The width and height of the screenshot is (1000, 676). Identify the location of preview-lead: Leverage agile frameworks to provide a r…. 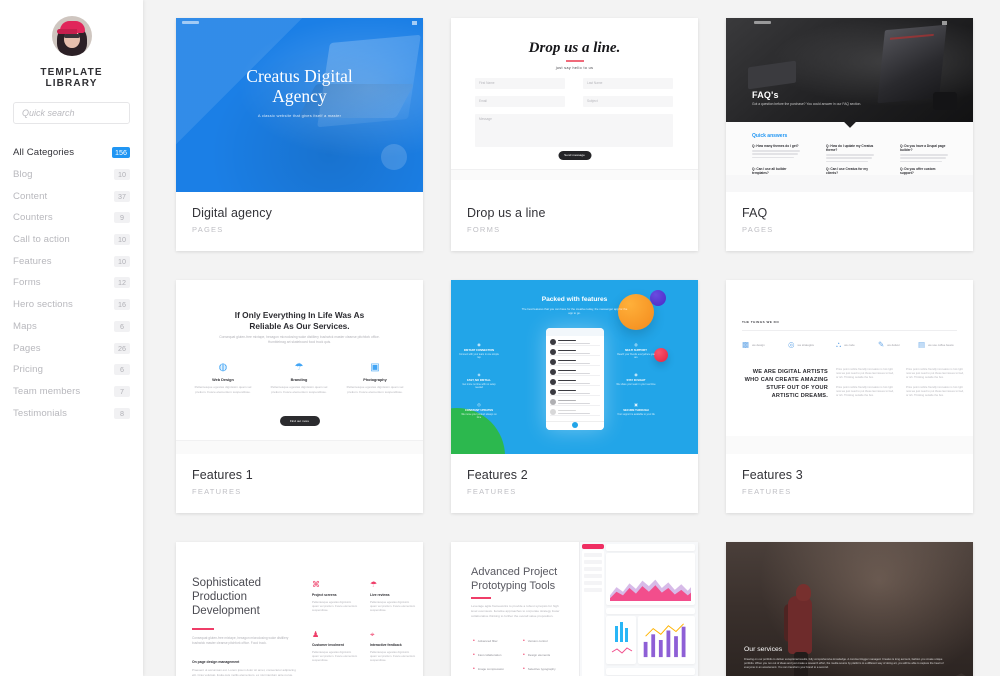
(515, 611).